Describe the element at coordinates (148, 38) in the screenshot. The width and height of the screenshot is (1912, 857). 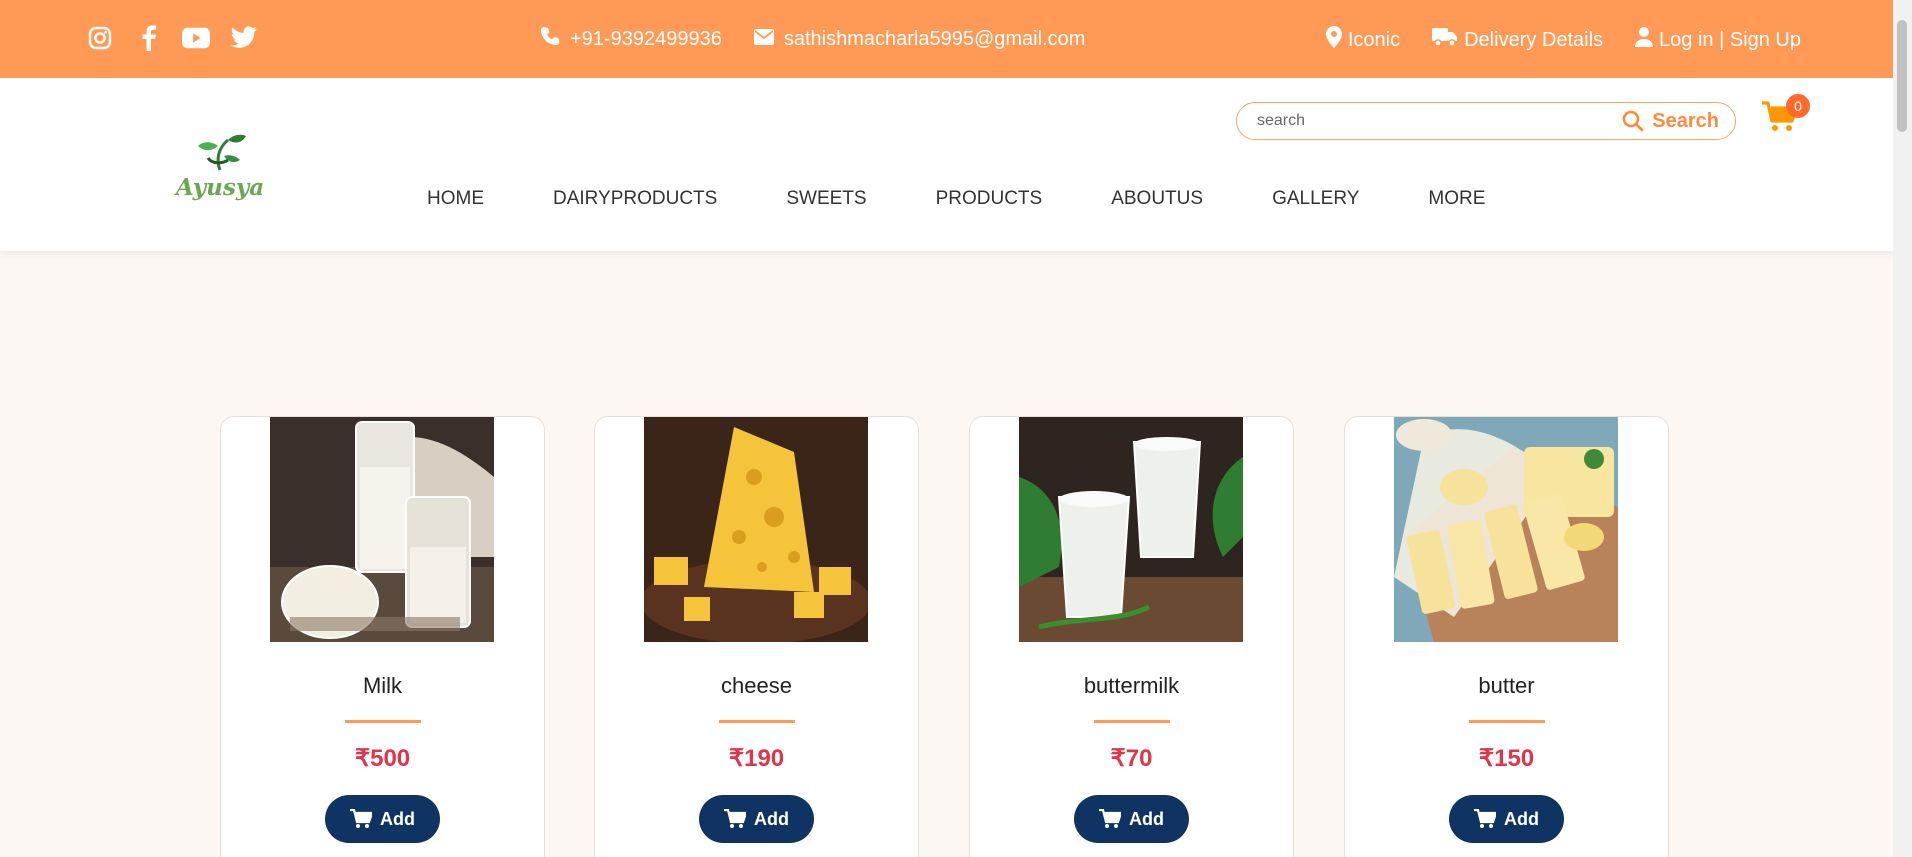
I see `facebook-icon` at that location.